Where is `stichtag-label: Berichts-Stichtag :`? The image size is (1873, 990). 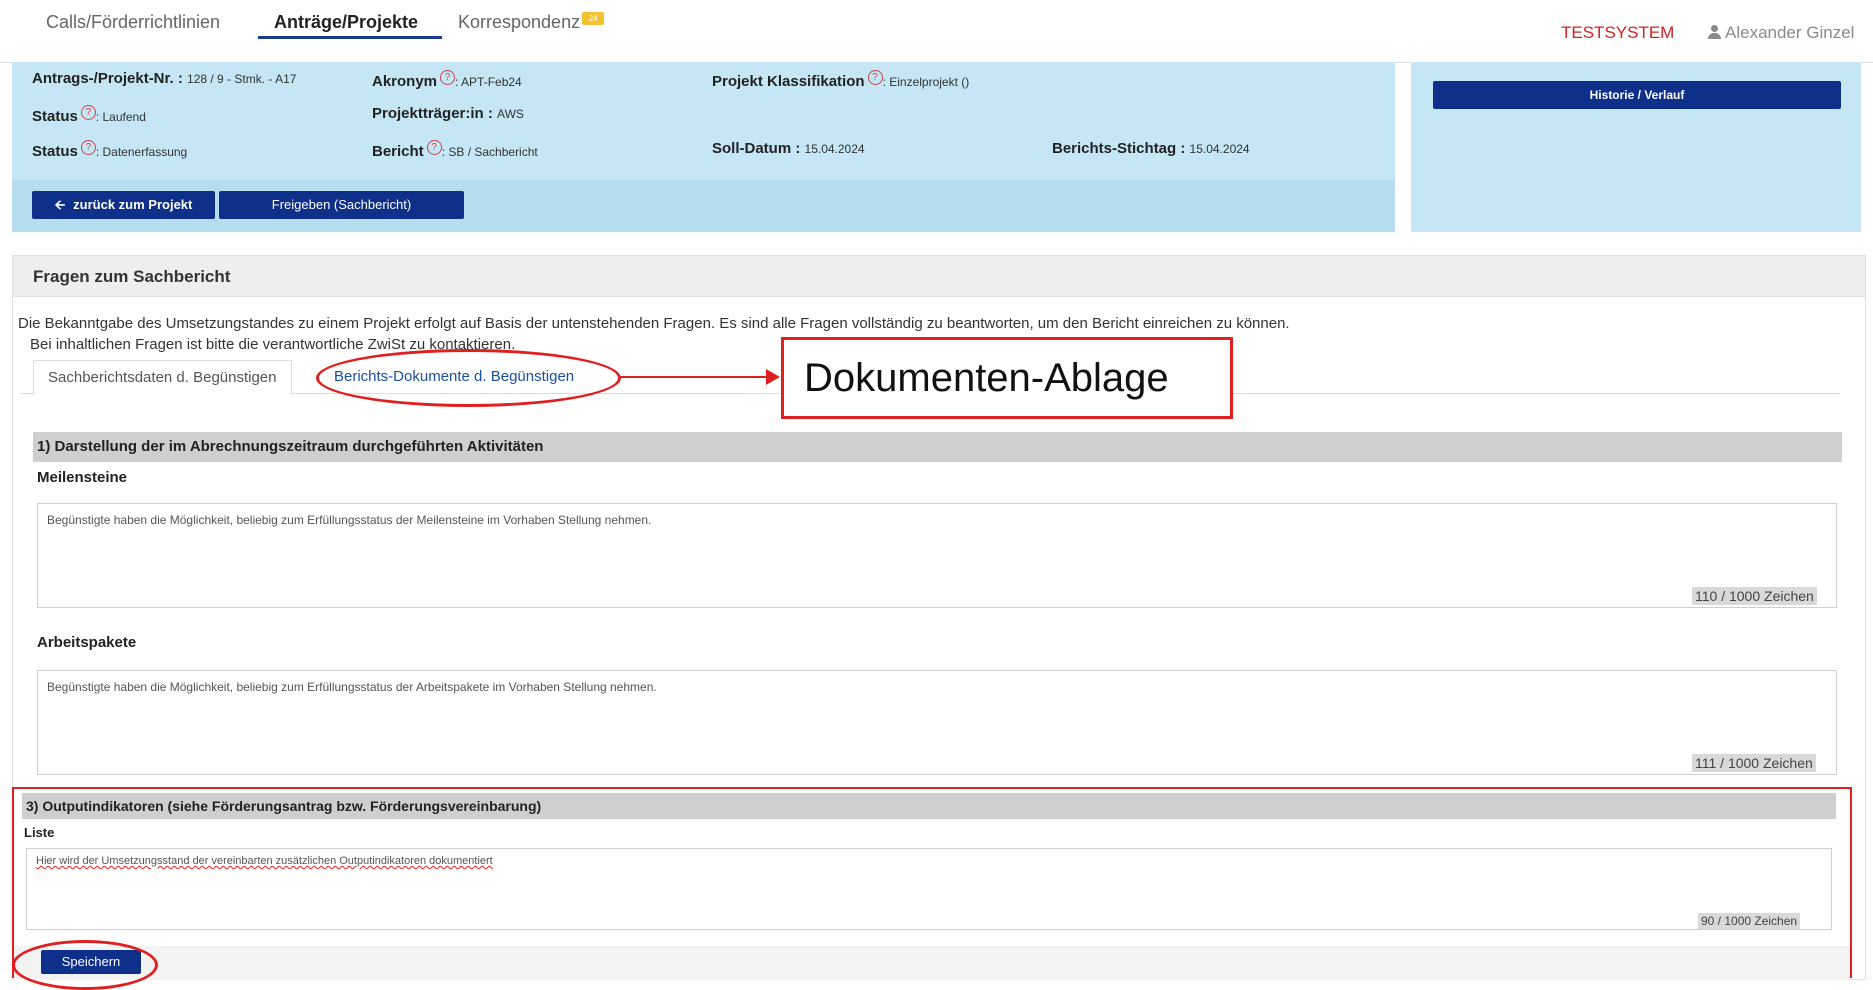
stichtag-label: Berichts-Stichtag : is located at coordinates (1119, 148).